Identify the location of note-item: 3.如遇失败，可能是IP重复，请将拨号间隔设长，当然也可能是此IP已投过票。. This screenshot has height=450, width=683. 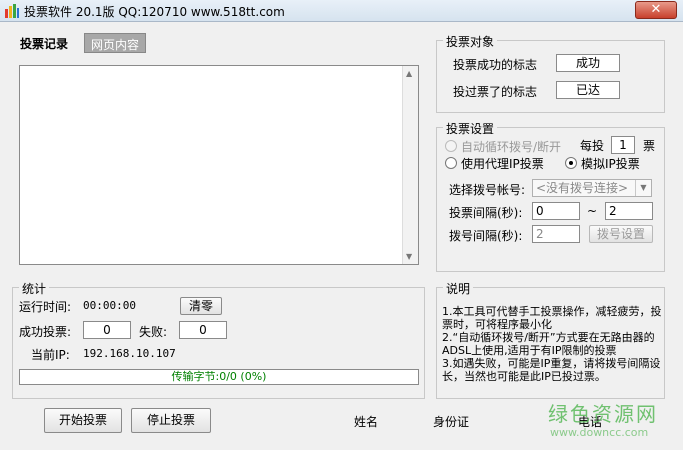
(551, 370).